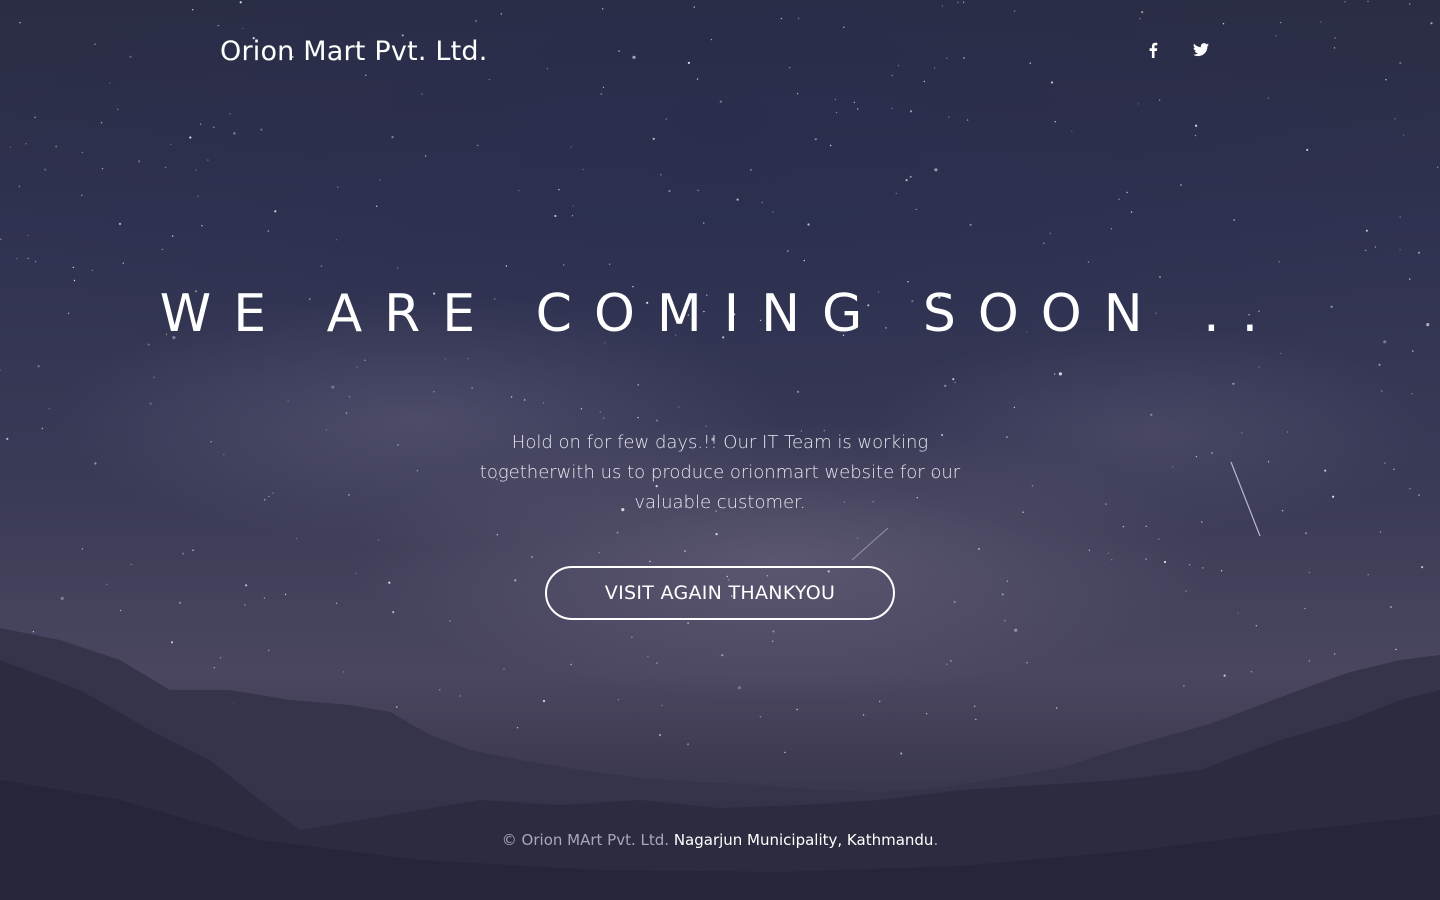 The image size is (1440, 900). Describe the element at coordinates (1177, 50) in the screenshot. I see `social-links` at that location.